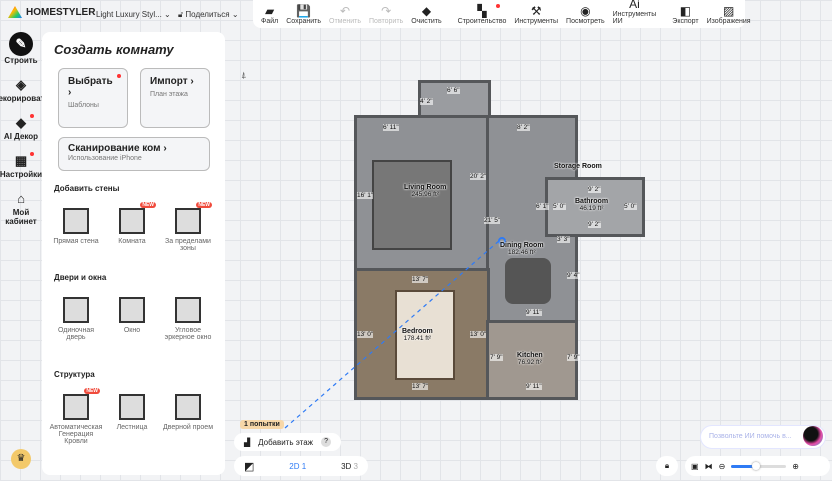 Image resolution: width=832 pixels, height=481 pixels. What do you see at coordinates (709, 466) in the screenshot?
I see `fit-view-icon: ⧓` at bounding box center [709, 466].